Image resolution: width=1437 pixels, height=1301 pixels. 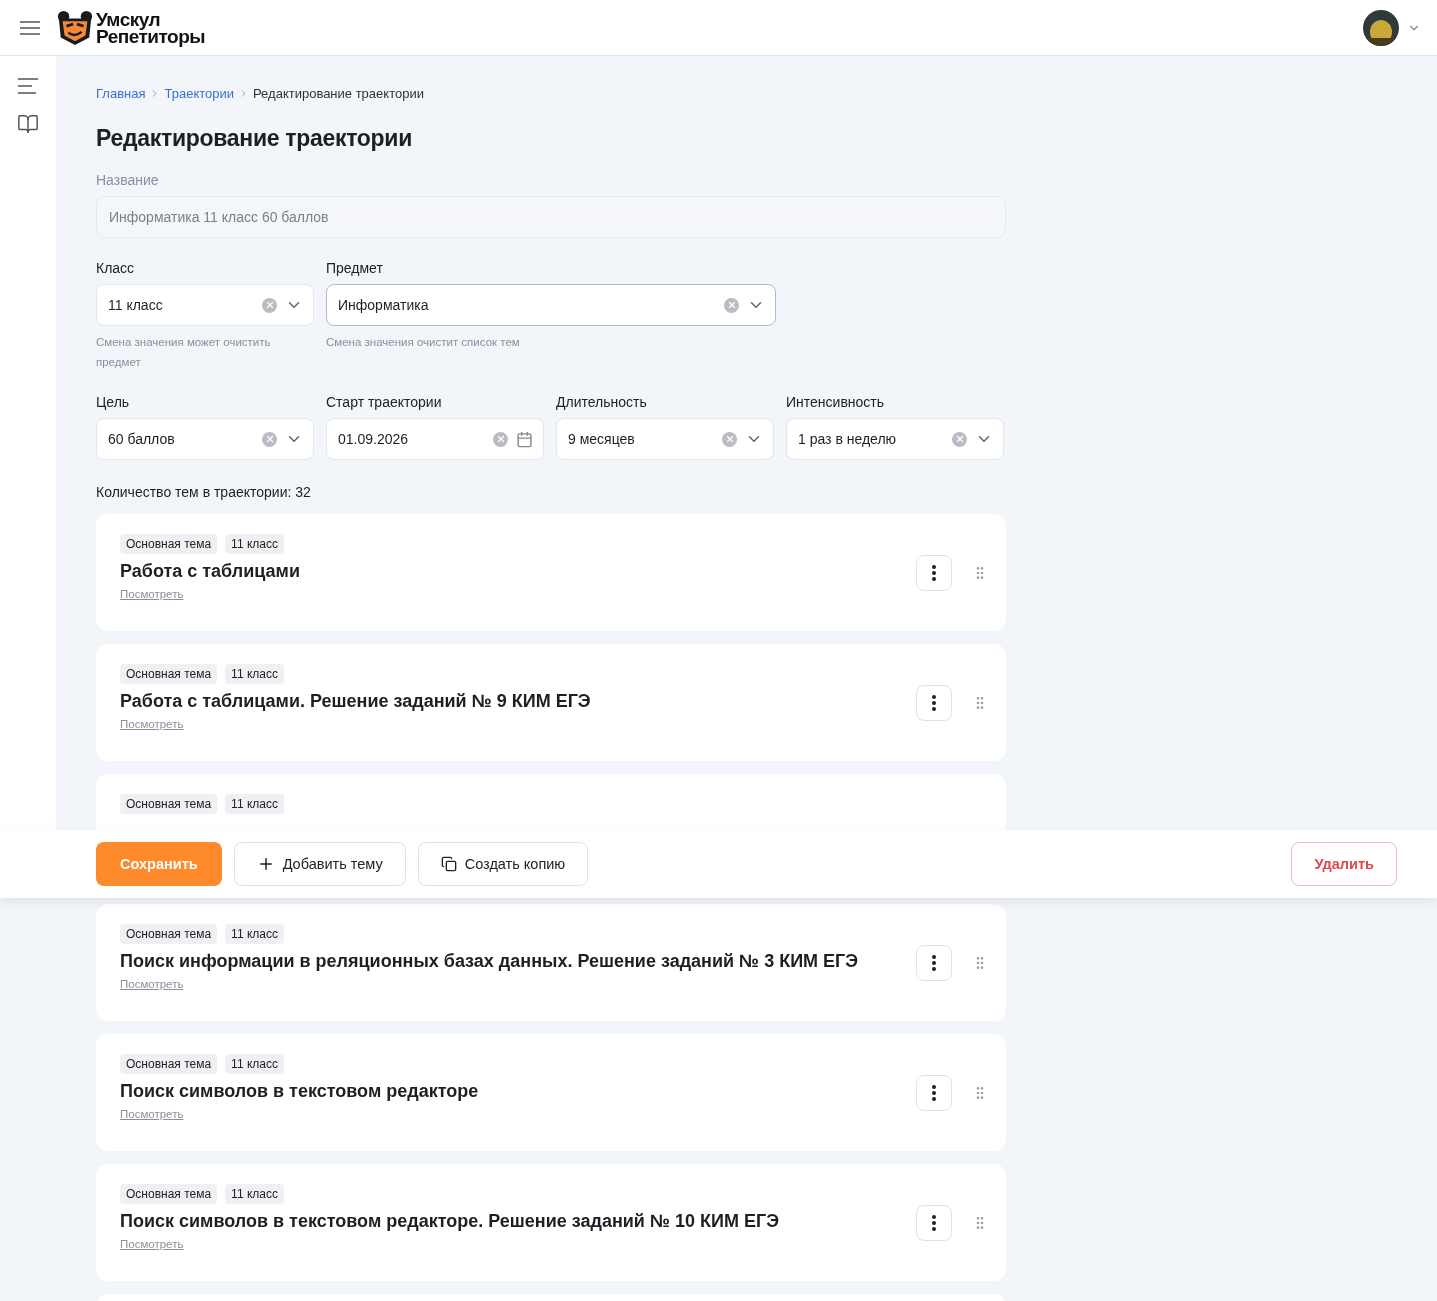 What do you see at coordinates (665, 439) in the screenshot?
I see `select-field: 9 месяцев` at bounding box center [665, 439].